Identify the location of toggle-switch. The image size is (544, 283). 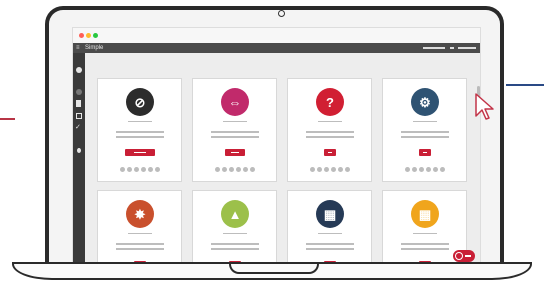
(464, 256).